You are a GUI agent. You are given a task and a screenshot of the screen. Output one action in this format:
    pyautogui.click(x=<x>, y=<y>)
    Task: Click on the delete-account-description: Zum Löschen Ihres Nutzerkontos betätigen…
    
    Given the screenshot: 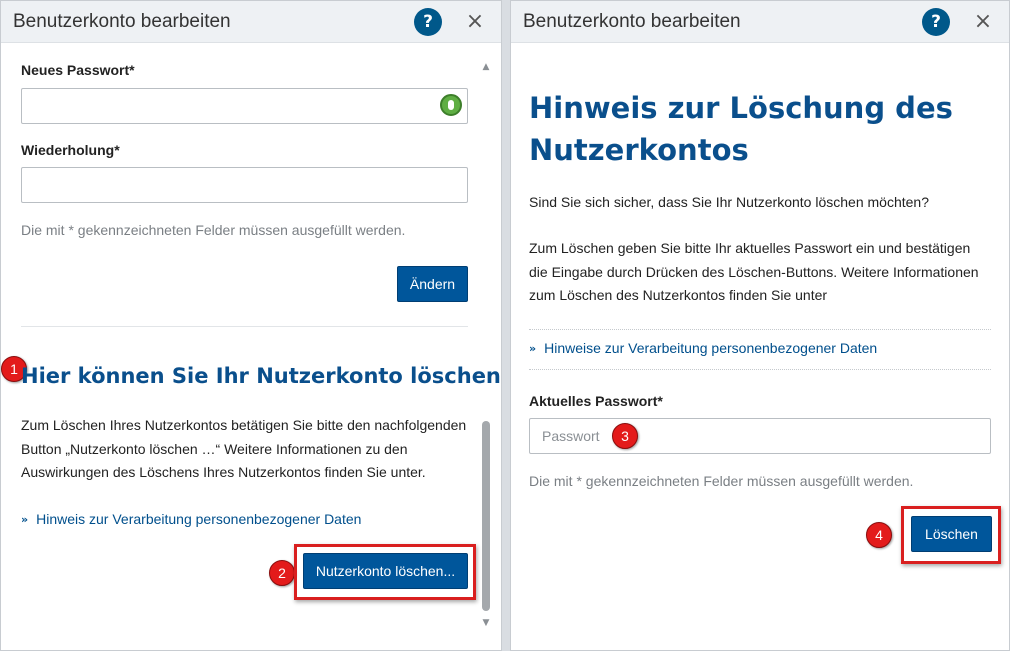 What is the action you would take?
    pyautogui.click(x=244, y=448)
    